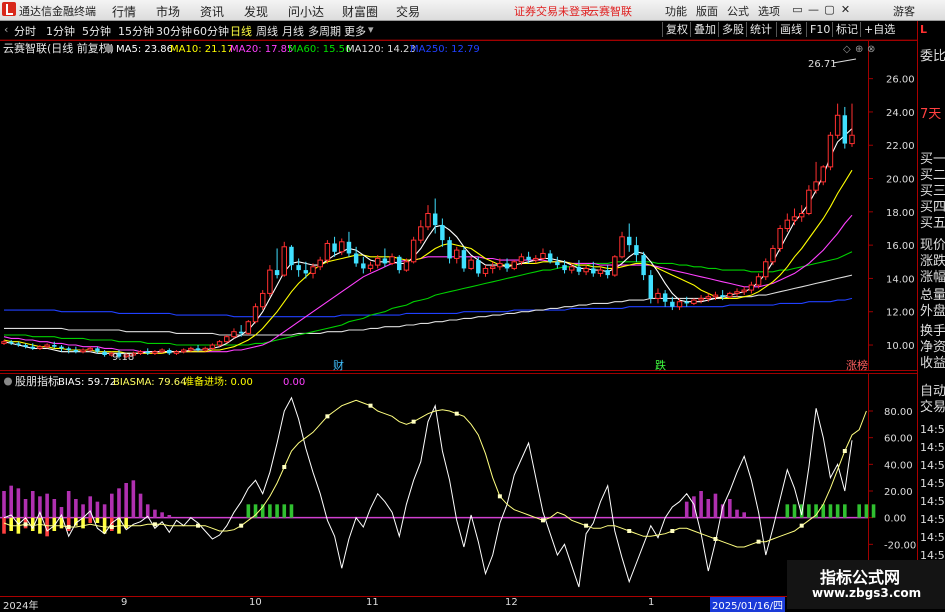 This screenshot has height=612, width=945. What do you see at coordinates (124, 11) in the screenshot?
I see `menu-market: 行情` at bounding box center [124, 11].